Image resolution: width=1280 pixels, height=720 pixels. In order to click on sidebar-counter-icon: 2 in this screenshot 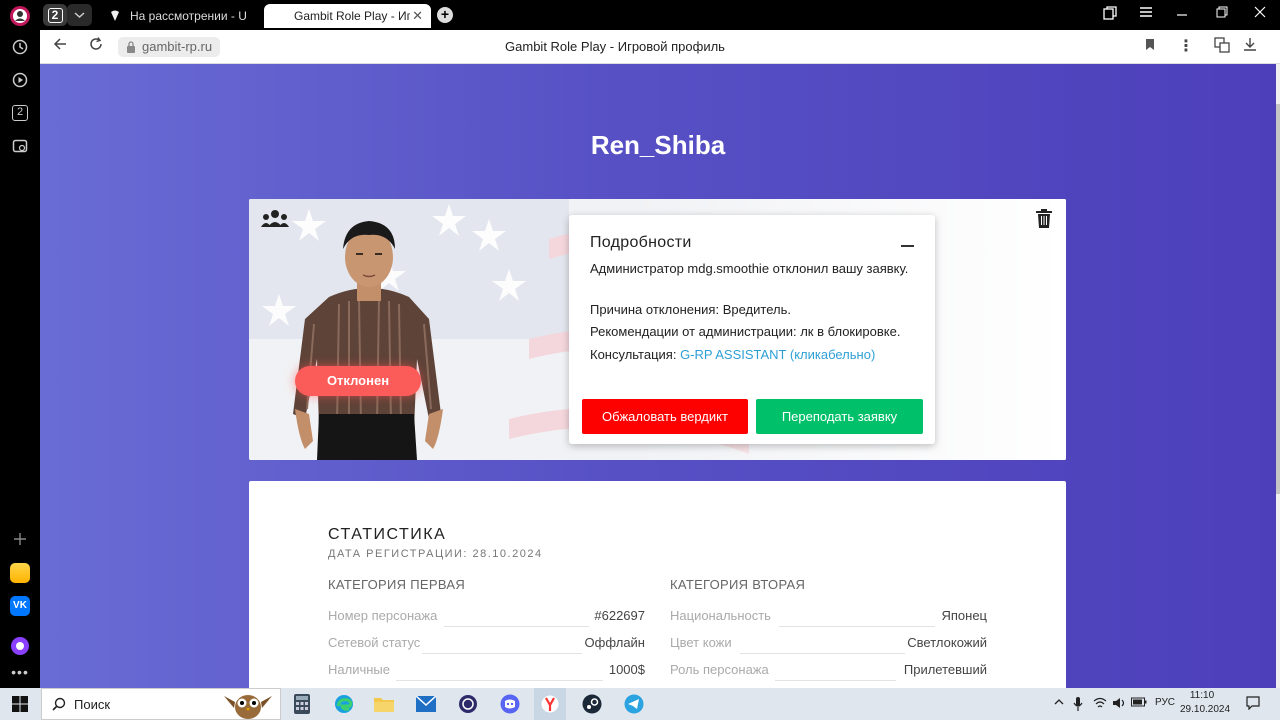, I will do `click(20, 113)`.